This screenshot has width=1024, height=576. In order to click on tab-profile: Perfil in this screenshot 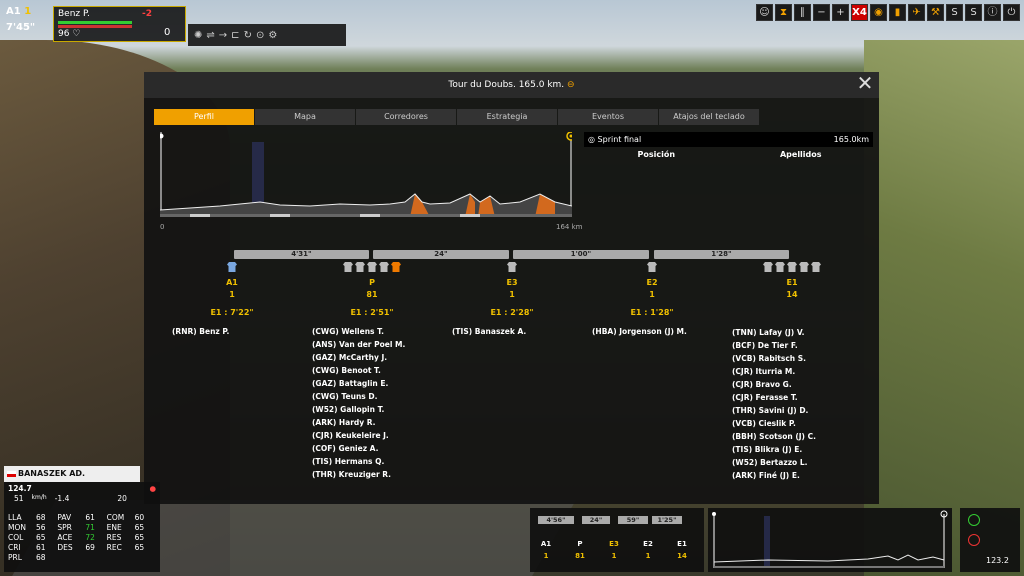, I will do `click(204, 117)`.